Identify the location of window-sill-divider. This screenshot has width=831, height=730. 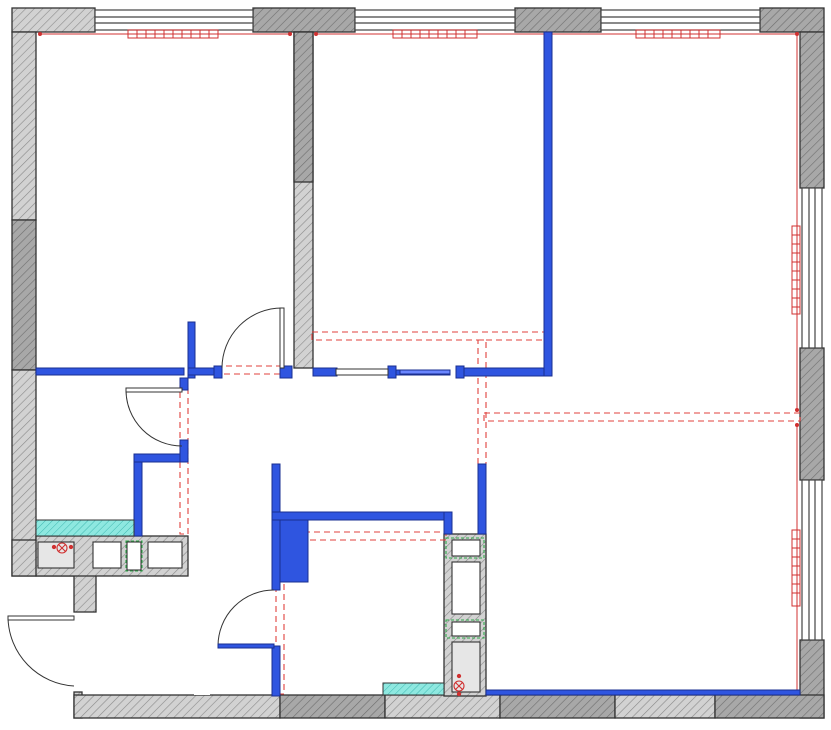
(362, 372).